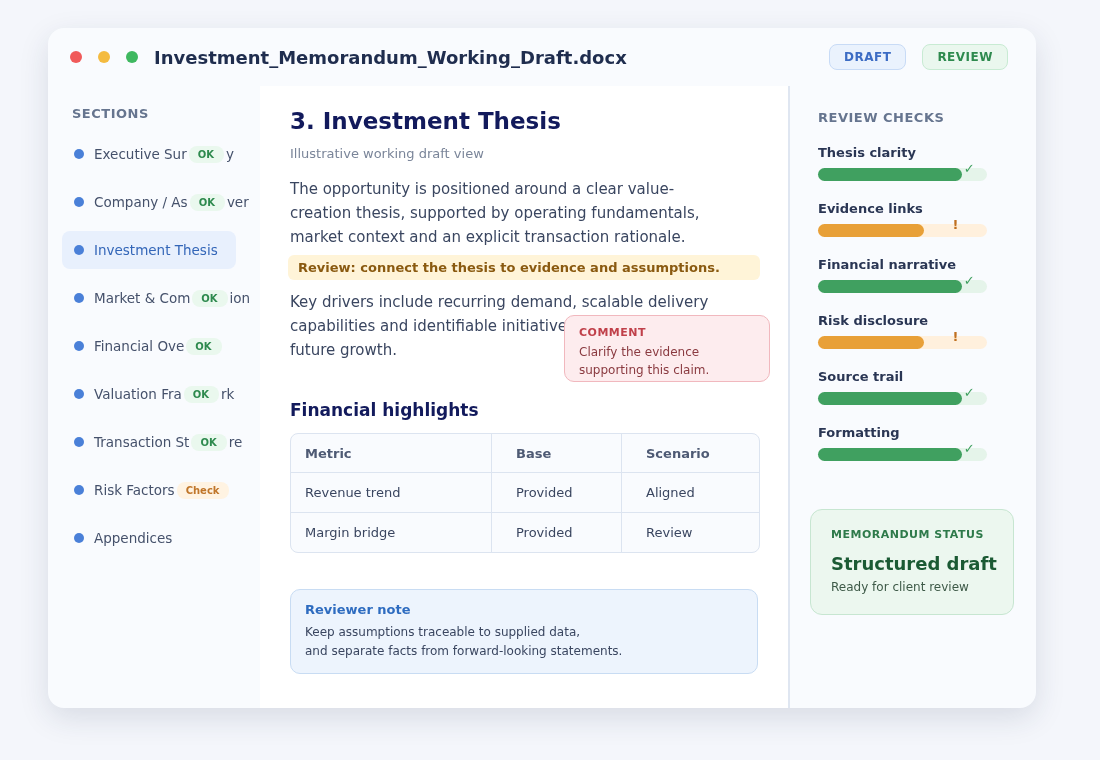 This screenshot has height=760, width=1100. What do you see at coordinates (132, 57) in the screenshot?
I see `maximize-dot` at bounding box center [132, 57].